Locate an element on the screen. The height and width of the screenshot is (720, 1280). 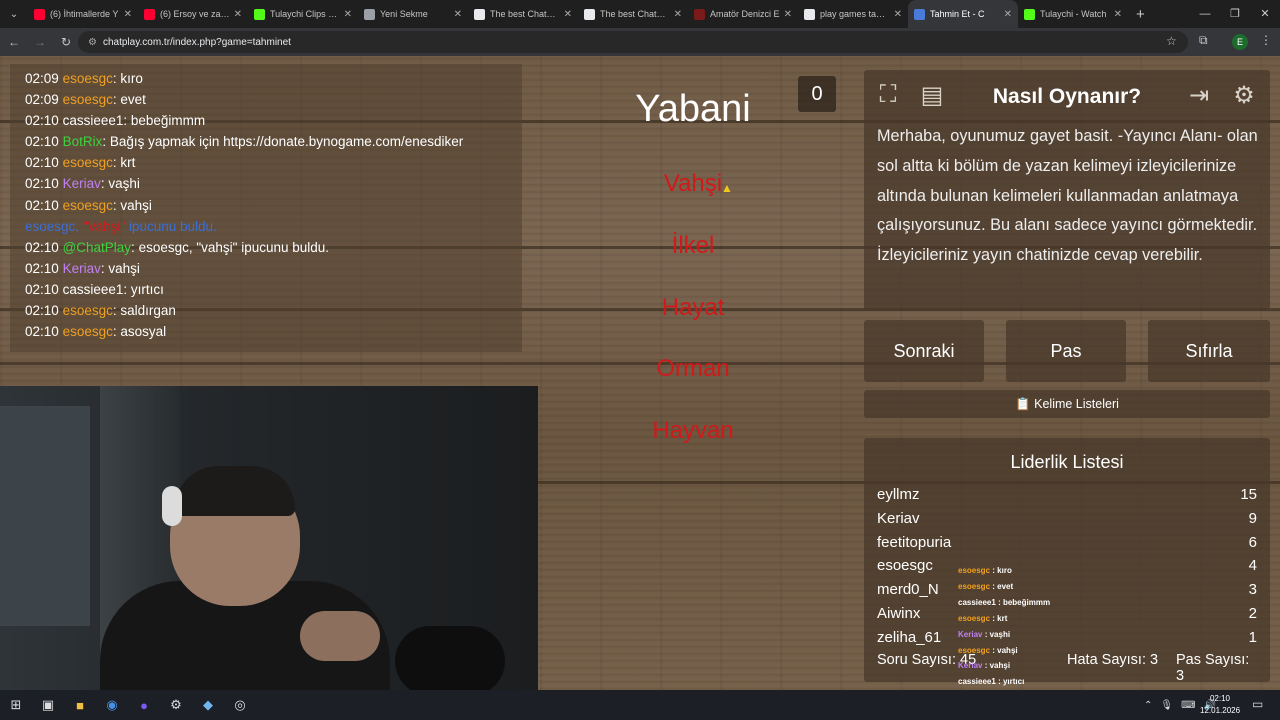
chat-text: krt is located at coordinates (128, 163).